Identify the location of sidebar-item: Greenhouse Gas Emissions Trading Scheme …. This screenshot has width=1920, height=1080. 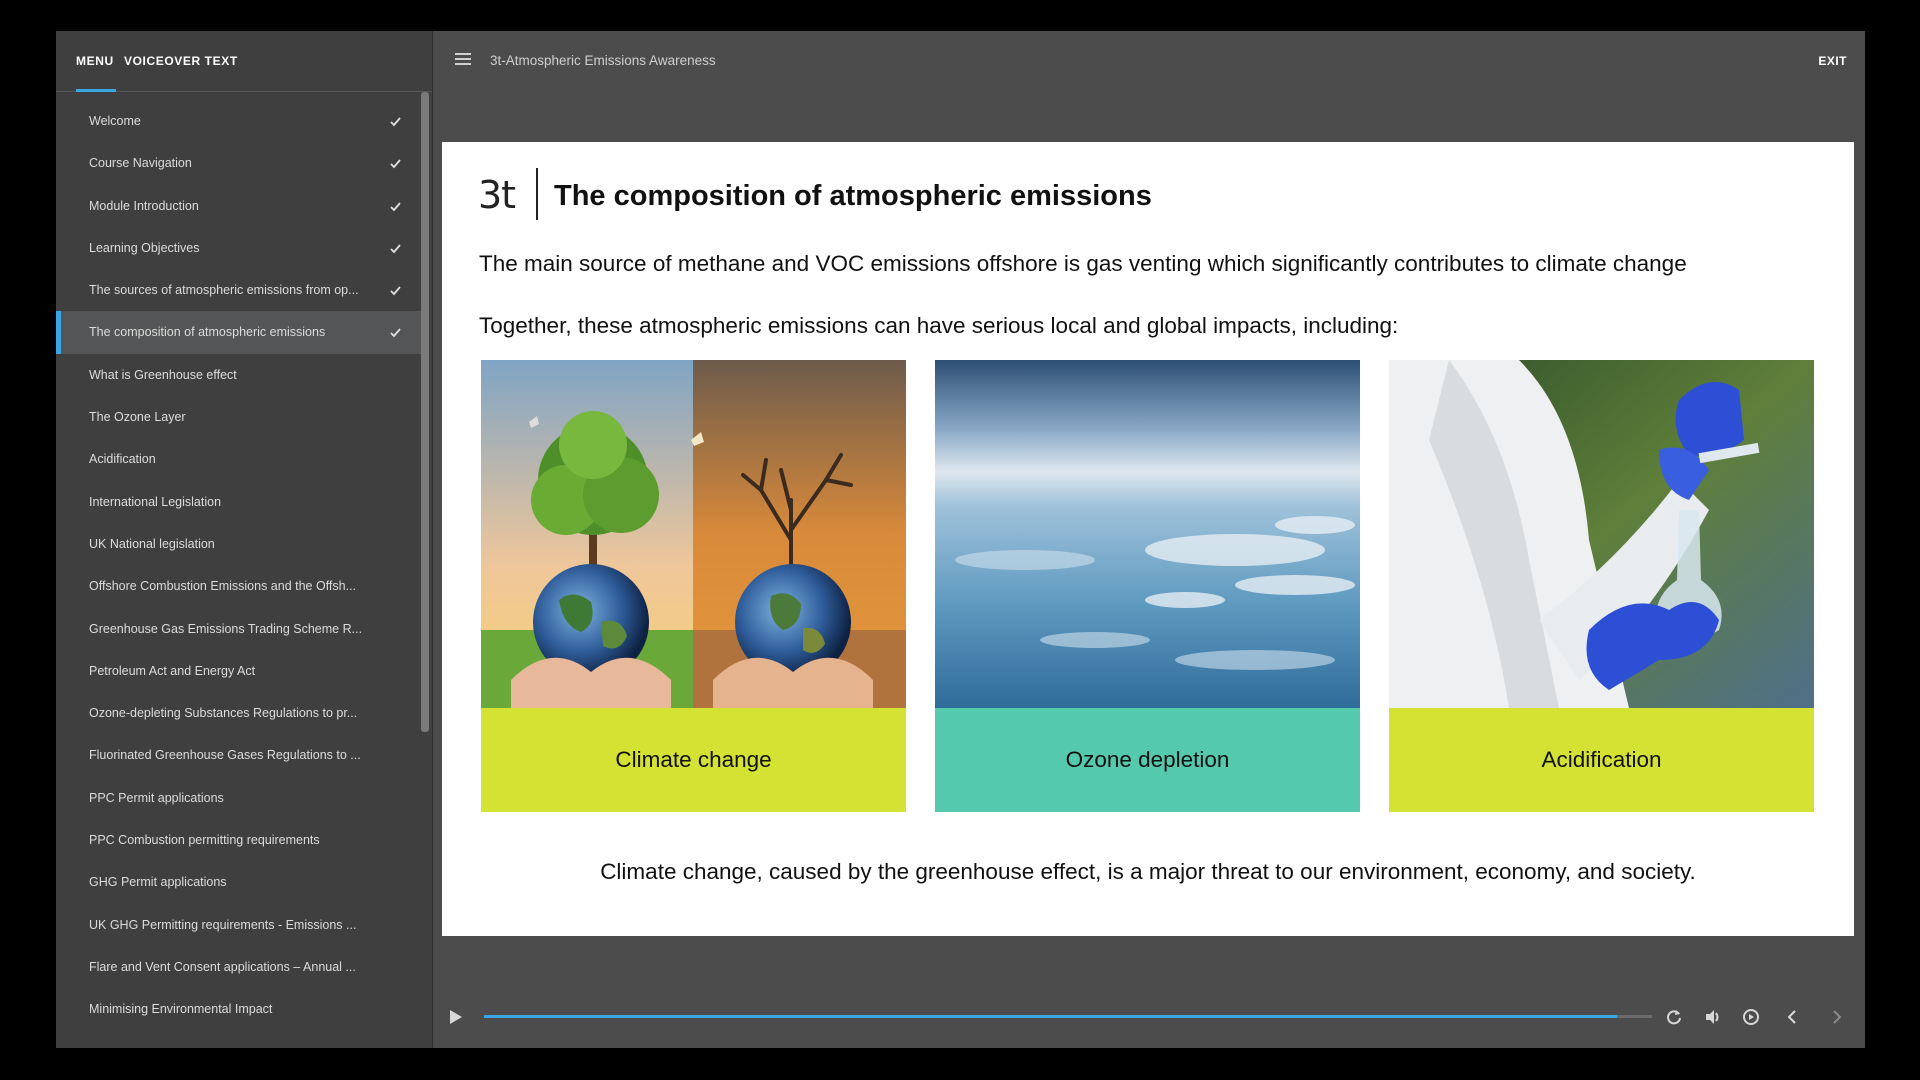
(239, 629).